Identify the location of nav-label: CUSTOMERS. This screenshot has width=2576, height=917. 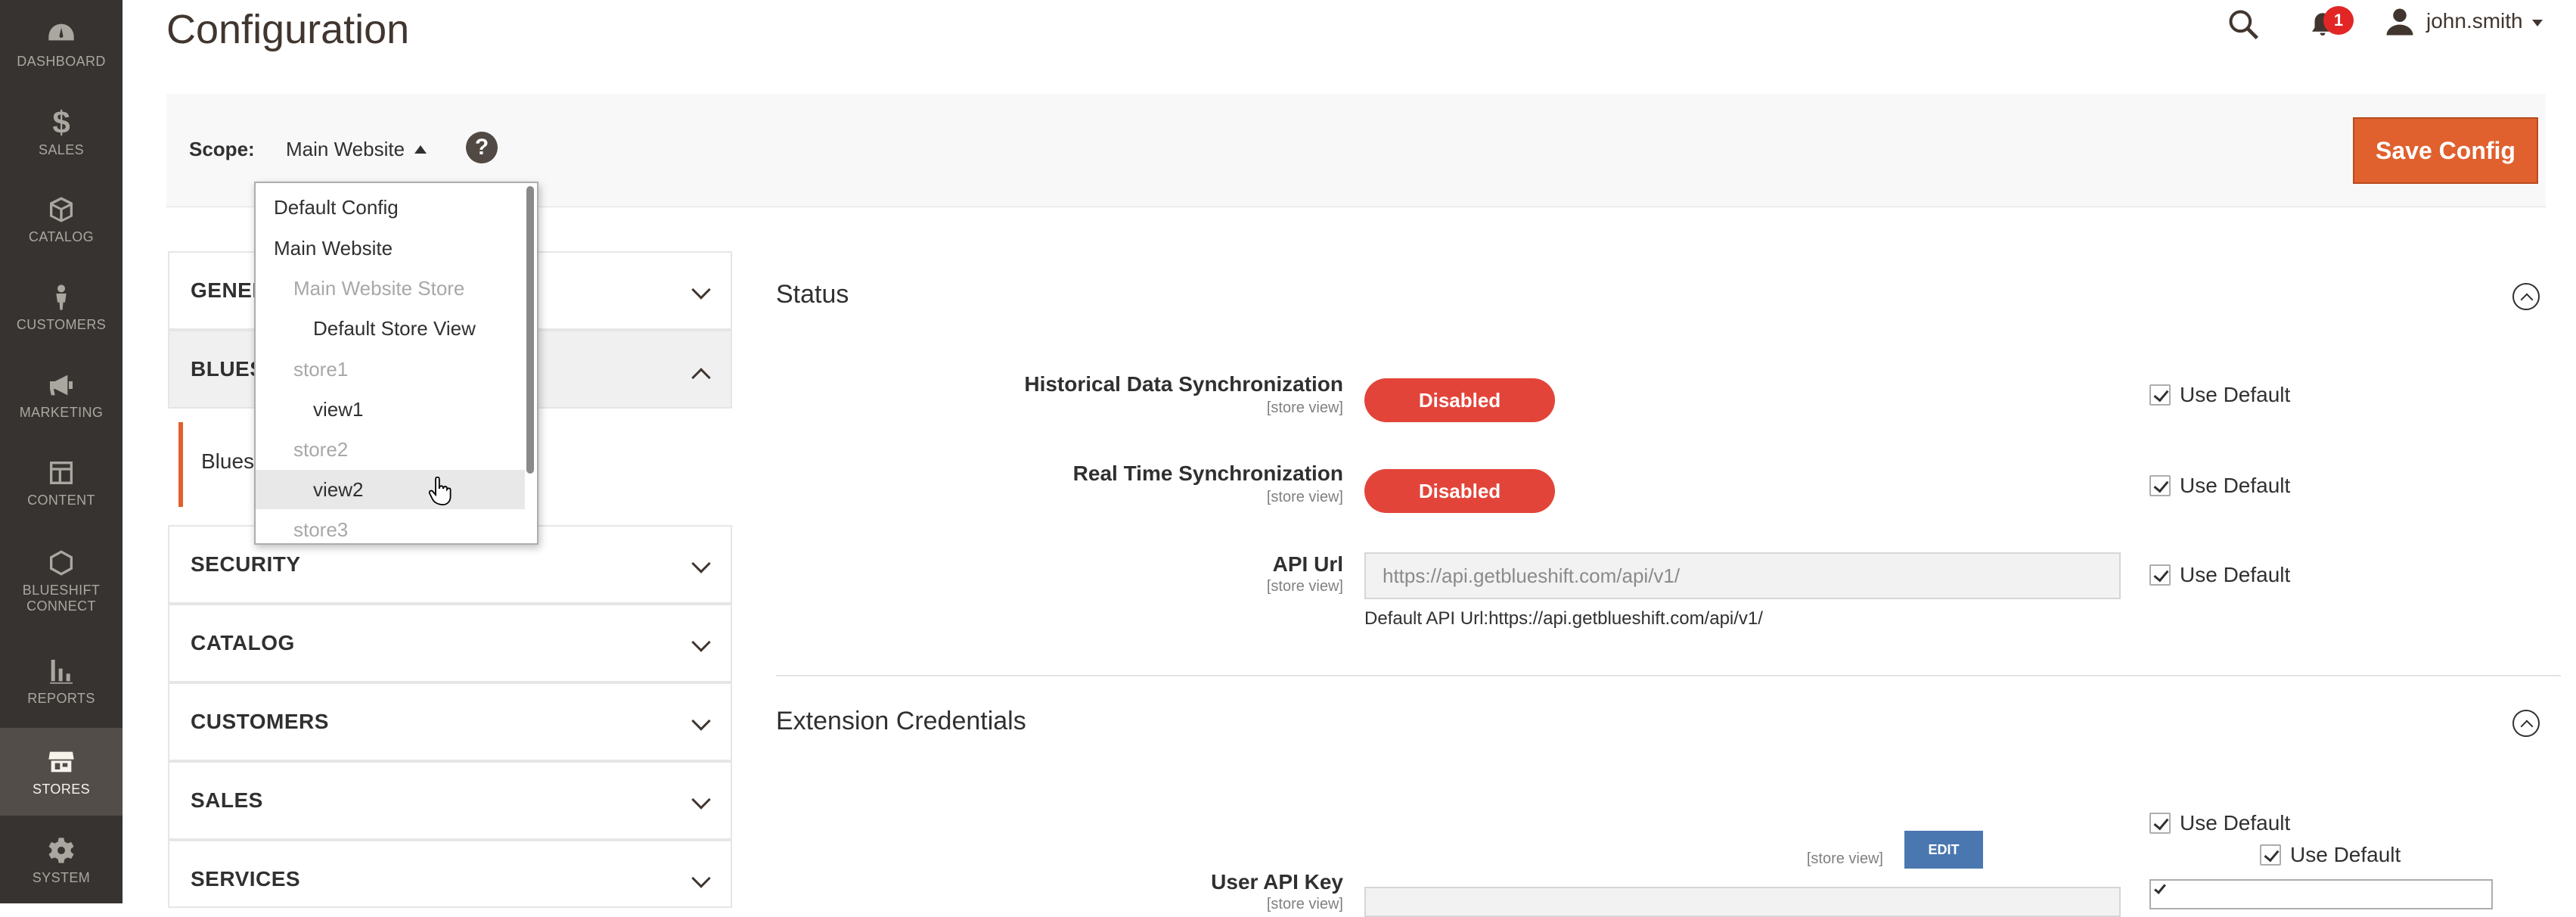
(61, 324).